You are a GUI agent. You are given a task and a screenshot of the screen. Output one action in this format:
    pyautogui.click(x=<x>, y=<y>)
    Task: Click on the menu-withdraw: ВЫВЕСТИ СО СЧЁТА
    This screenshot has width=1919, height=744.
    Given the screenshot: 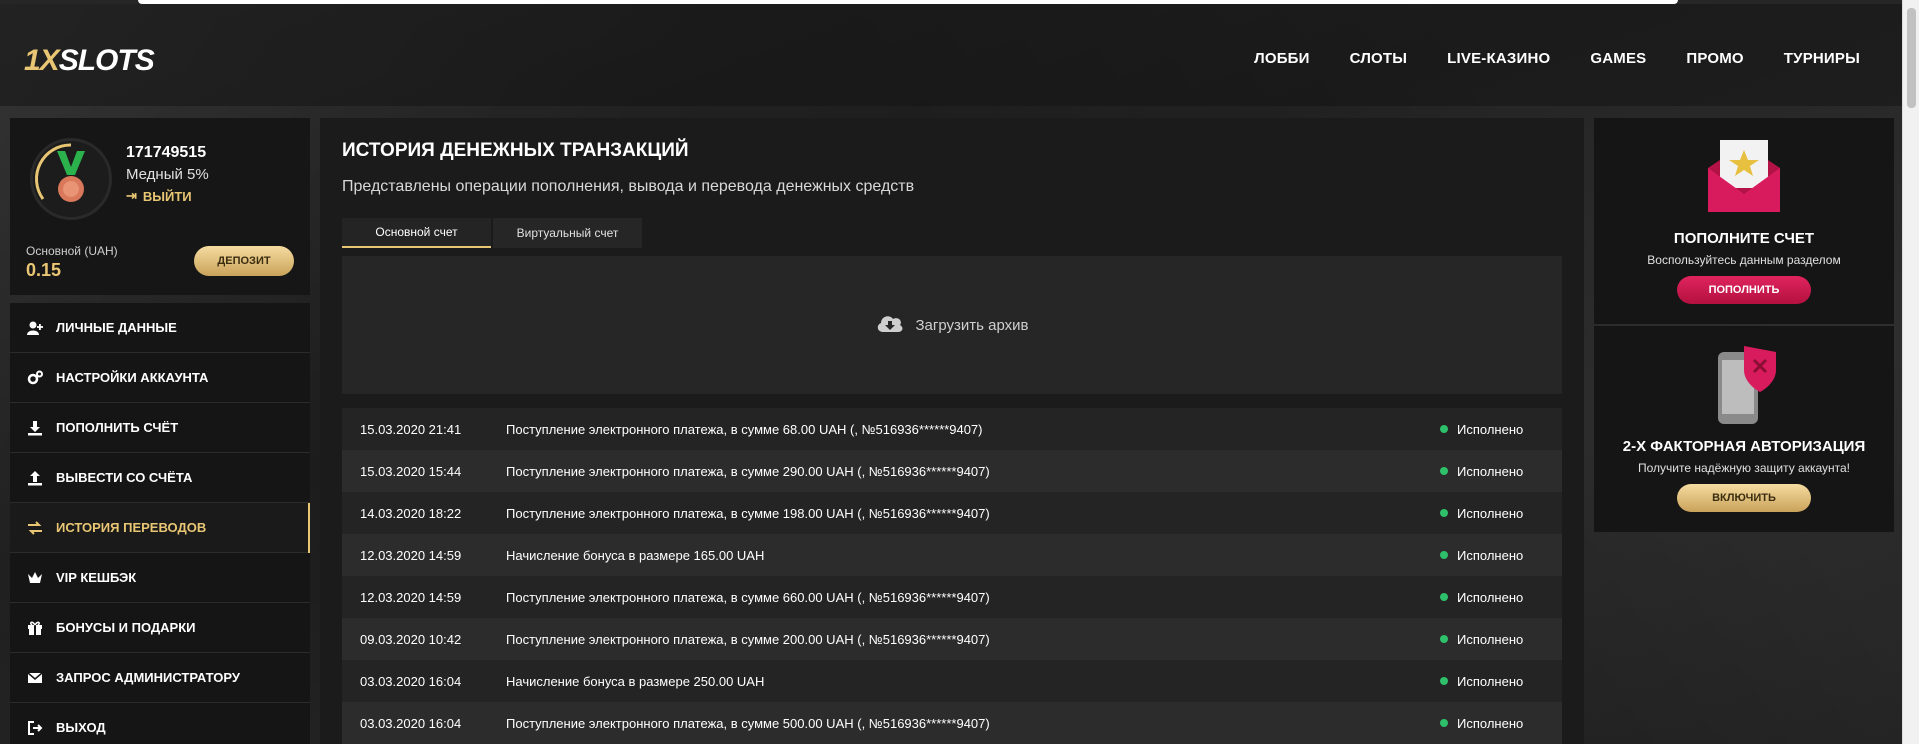 What is the action you would take?
    pyautogui.click(x=160, y=478)
    